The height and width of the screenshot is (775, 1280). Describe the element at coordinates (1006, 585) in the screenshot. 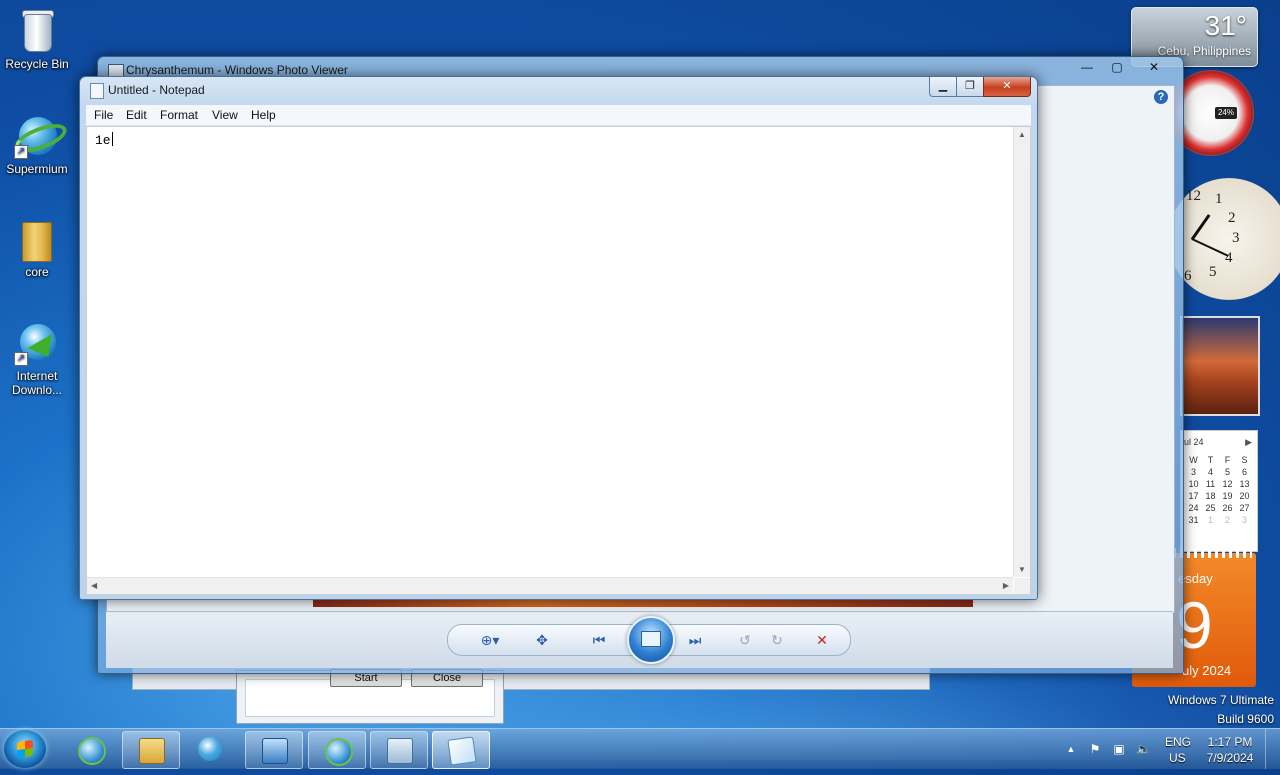

I see `scroll-right-icon: ▶` at that location.